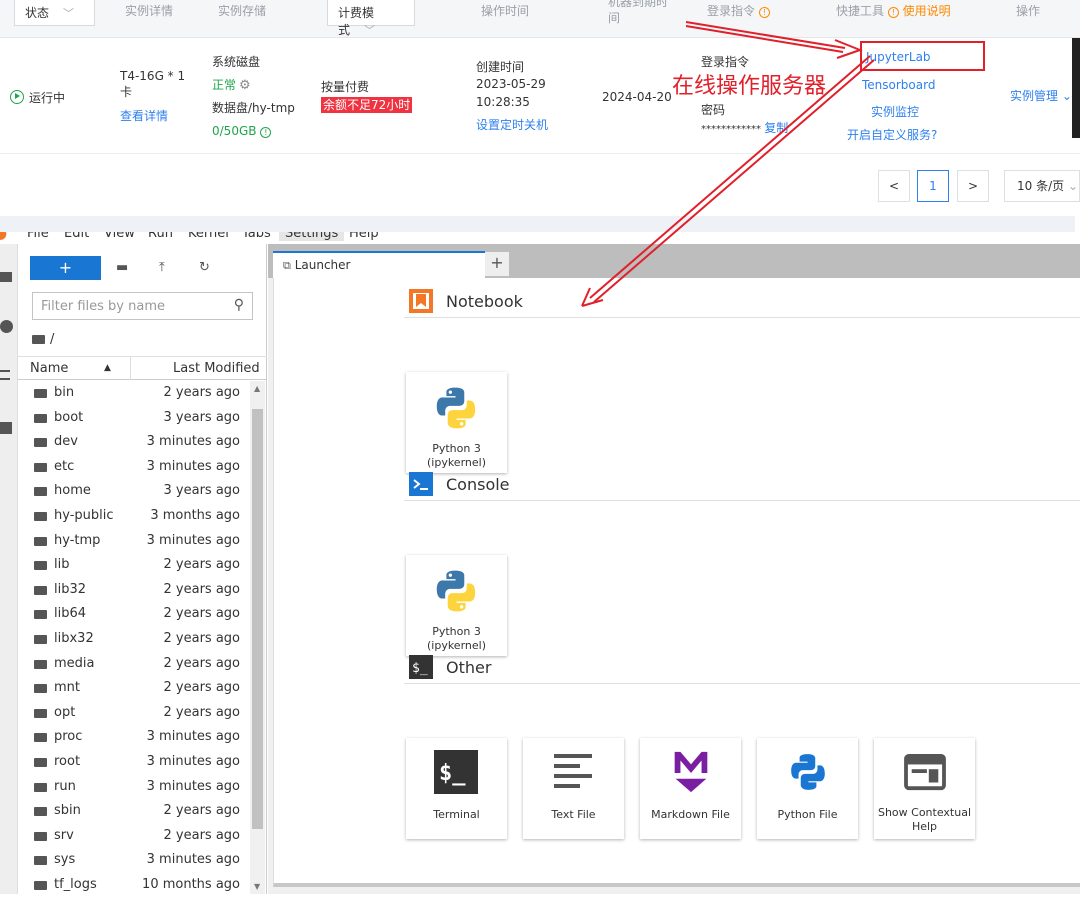 The width and height of the screenshot is (1080, 897). Describe the element at coordinates (894, 186) in the screenshot. I see `prev-page-button: <` at that location.